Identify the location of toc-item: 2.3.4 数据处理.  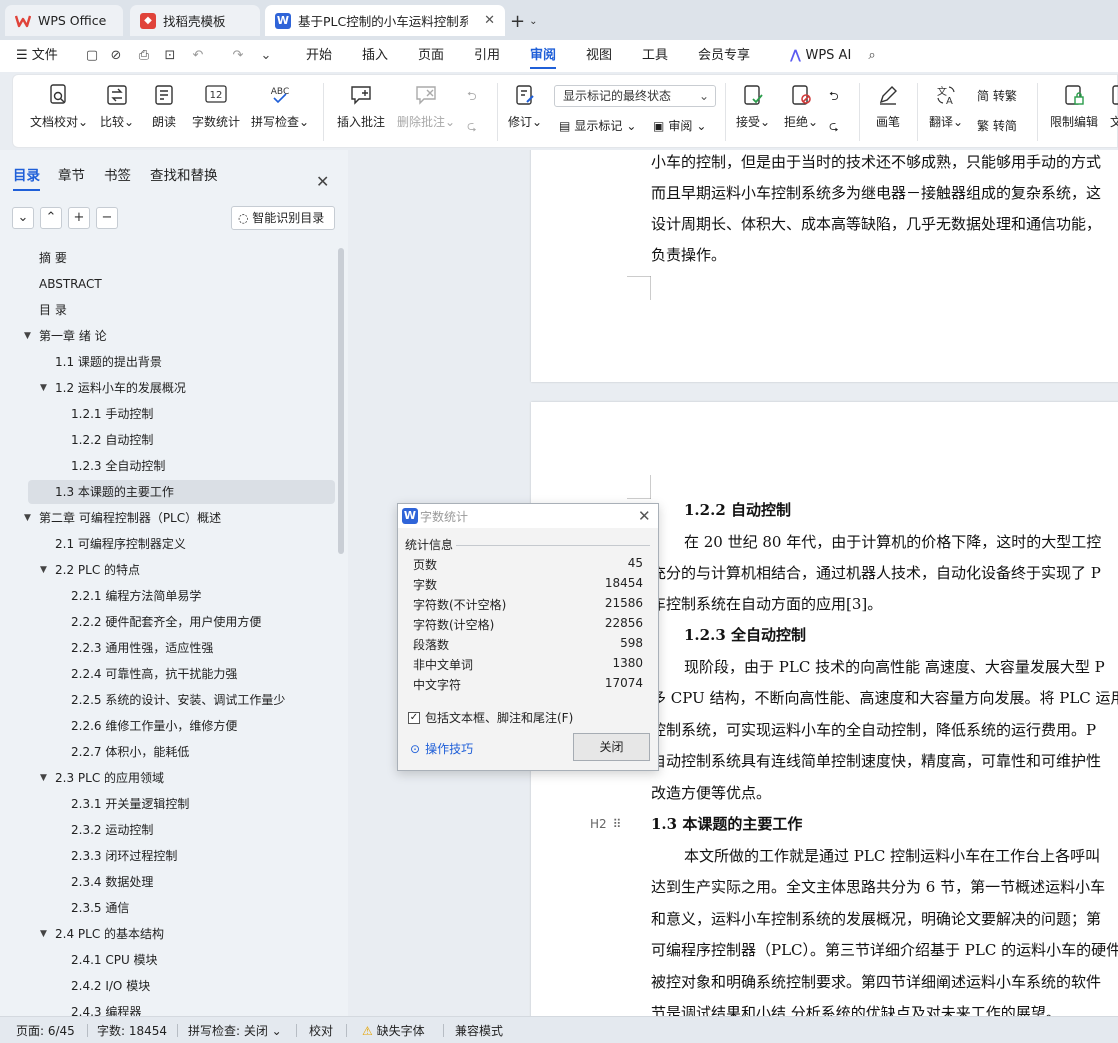
(112, 882).